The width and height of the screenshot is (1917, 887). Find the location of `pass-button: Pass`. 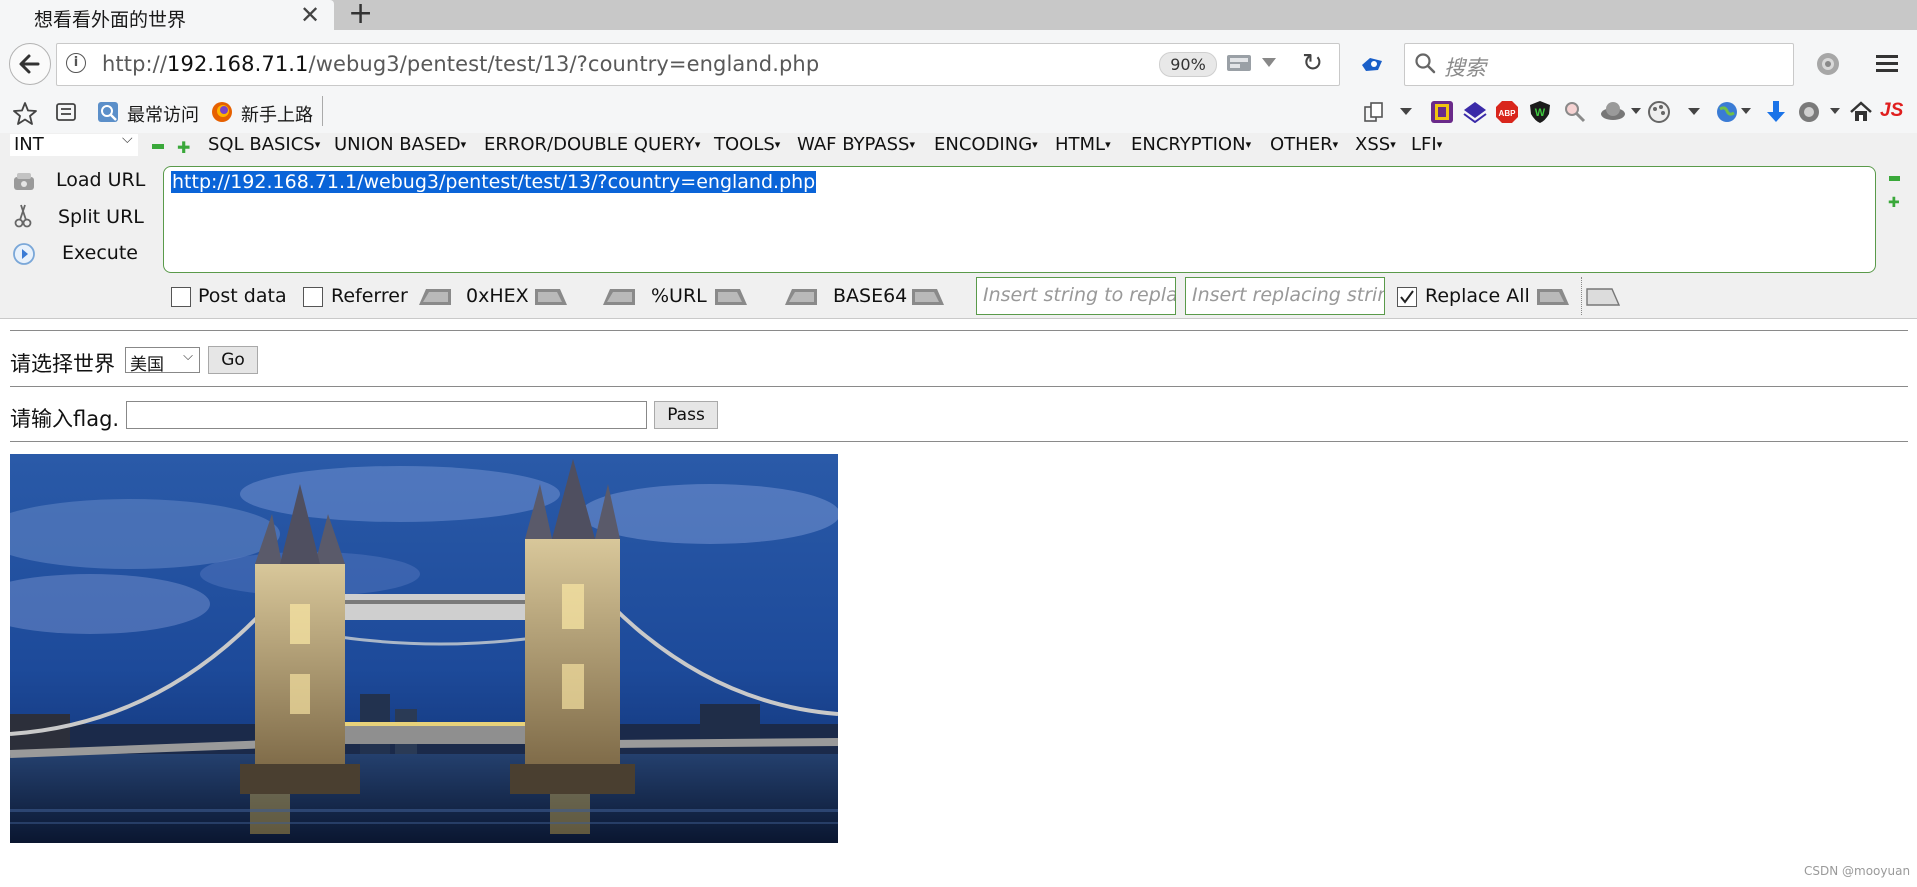

pass-button: Pass is located at coordinates (686, 415).